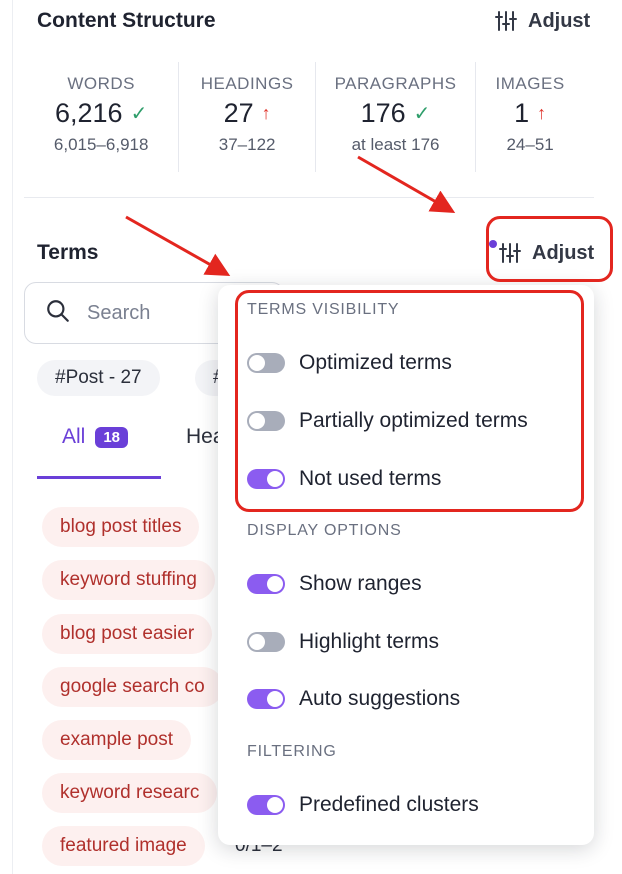 The image size is (622, 874). Describe the element at coordinates (406, 184) in the screenshot. I see `arrow-to-adjust` at that location.